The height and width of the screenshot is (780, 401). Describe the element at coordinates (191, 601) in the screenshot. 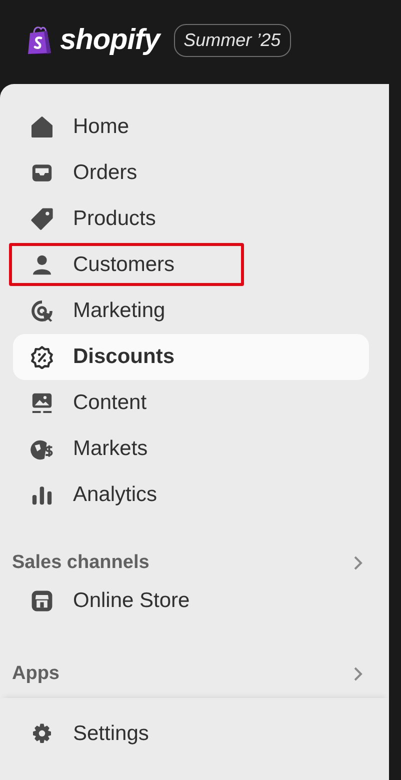

I see `nav-item: Online Store` at that location.